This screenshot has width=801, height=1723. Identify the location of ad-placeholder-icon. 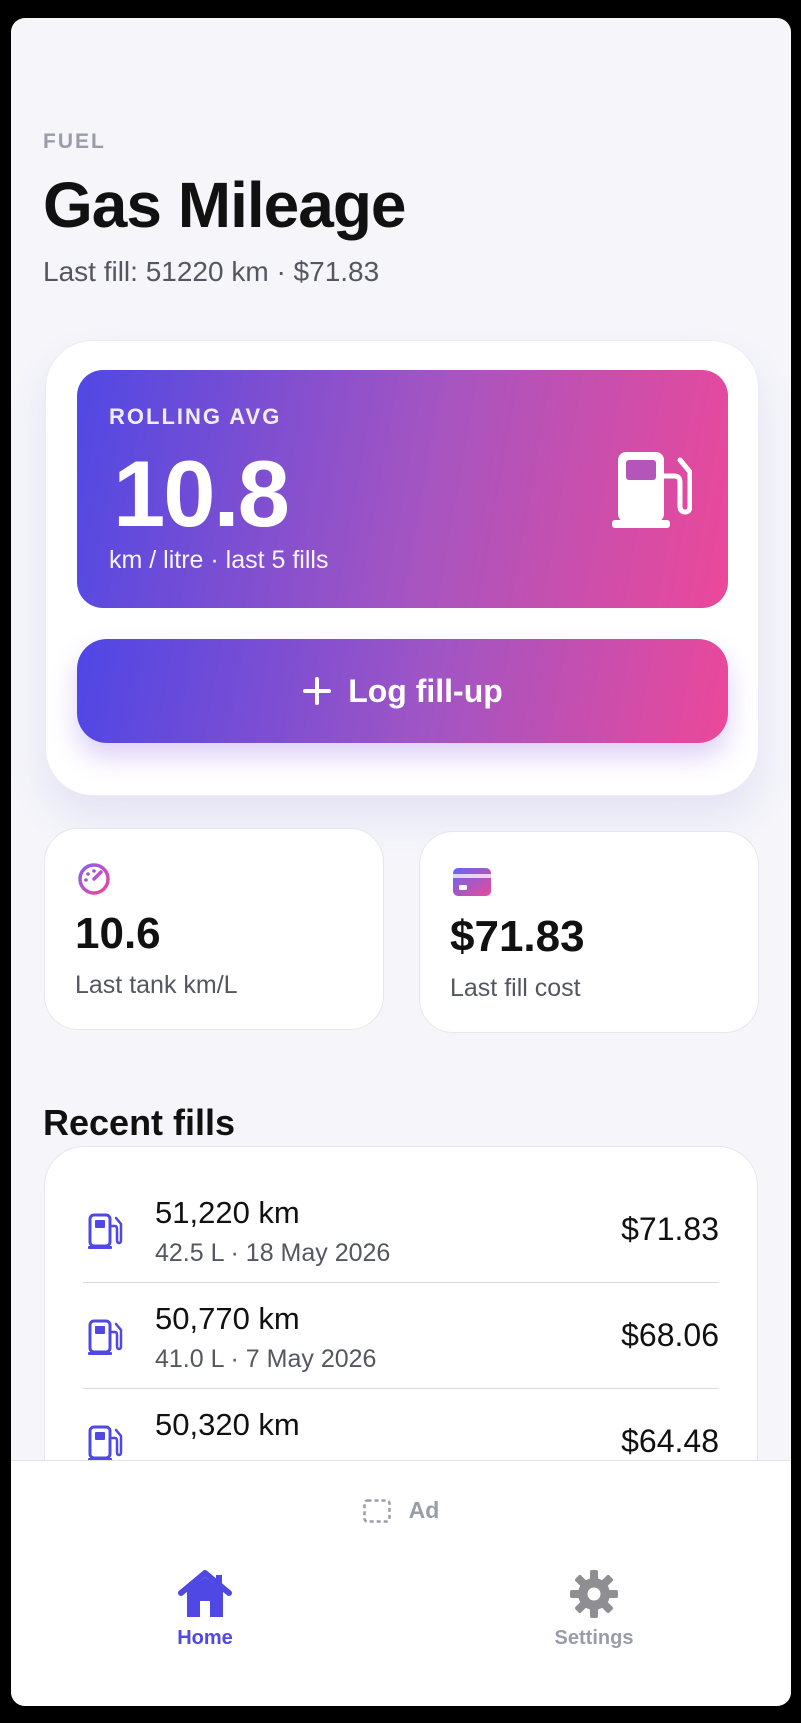
(376, 1510).